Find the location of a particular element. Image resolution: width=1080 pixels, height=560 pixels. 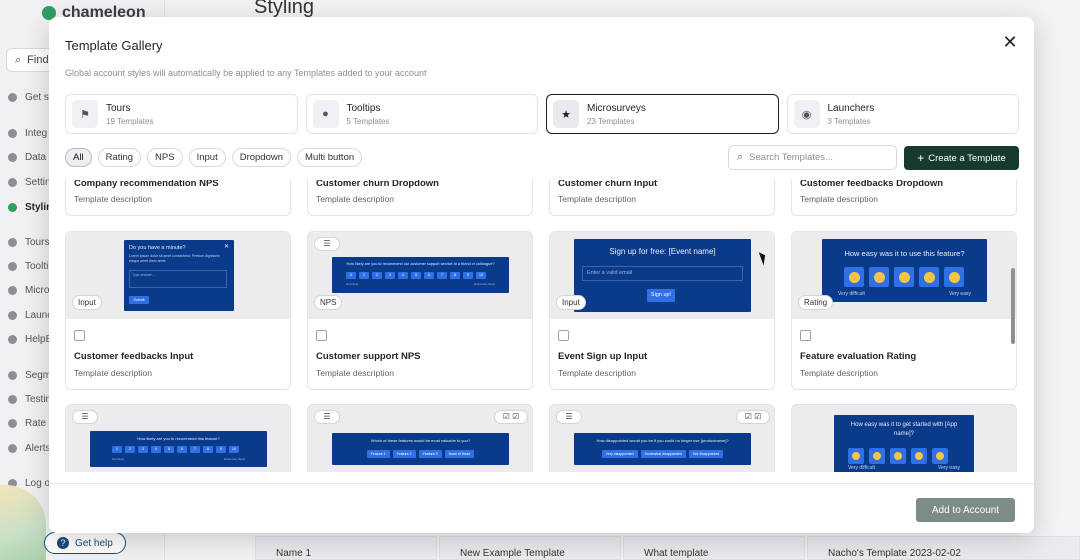

sidebar-item: Launc is located at coordinates (30, 315).